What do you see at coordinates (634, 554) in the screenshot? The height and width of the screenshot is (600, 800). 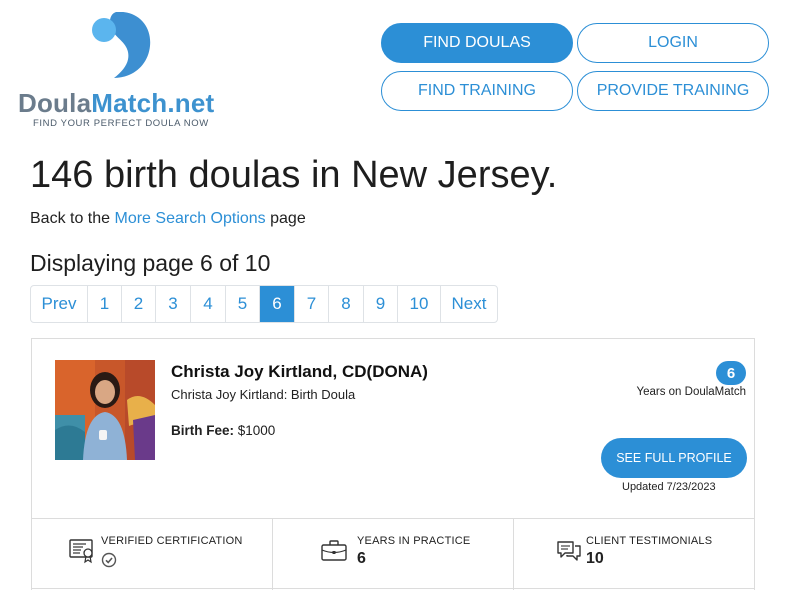 I see `stat-client-testimonials: CLIENT TESTIMONIALS 10` at bounding box center [634, 554].